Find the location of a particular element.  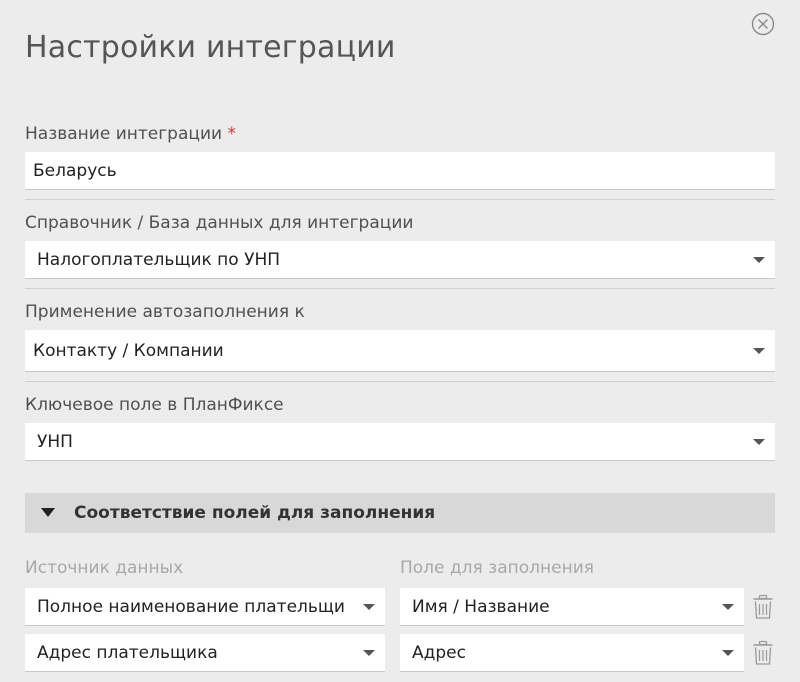

target-field-select-value: Адрес is located at coordinates (439, 652).